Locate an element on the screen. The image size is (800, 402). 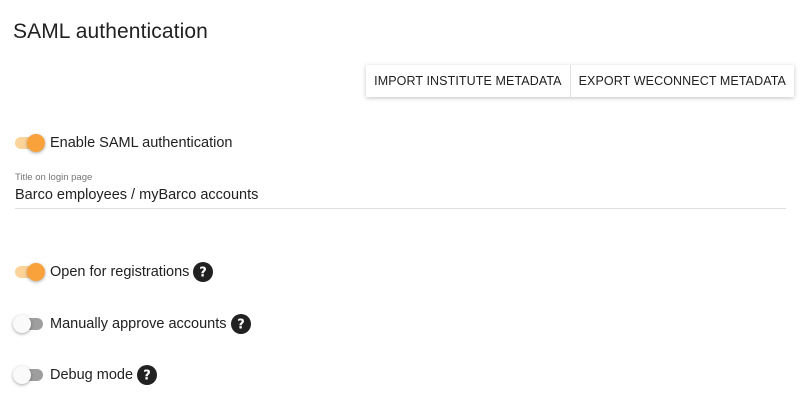
import-institute-metadata-button: IMPORT INSTITUTE METADATA is located at coordinates (468, 81).